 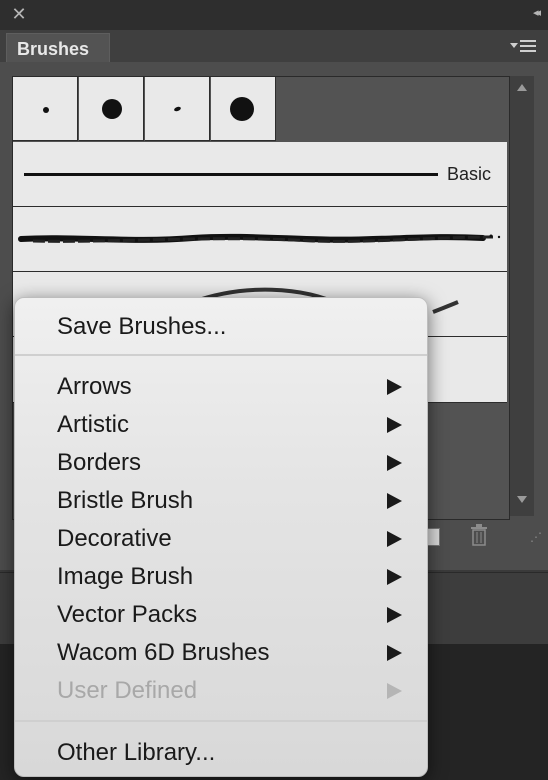 What do you see at coordinates (221, 691) in the screenshot?
I see `menu-item-user-defined: User Defined` at bounding box center [221, 691].